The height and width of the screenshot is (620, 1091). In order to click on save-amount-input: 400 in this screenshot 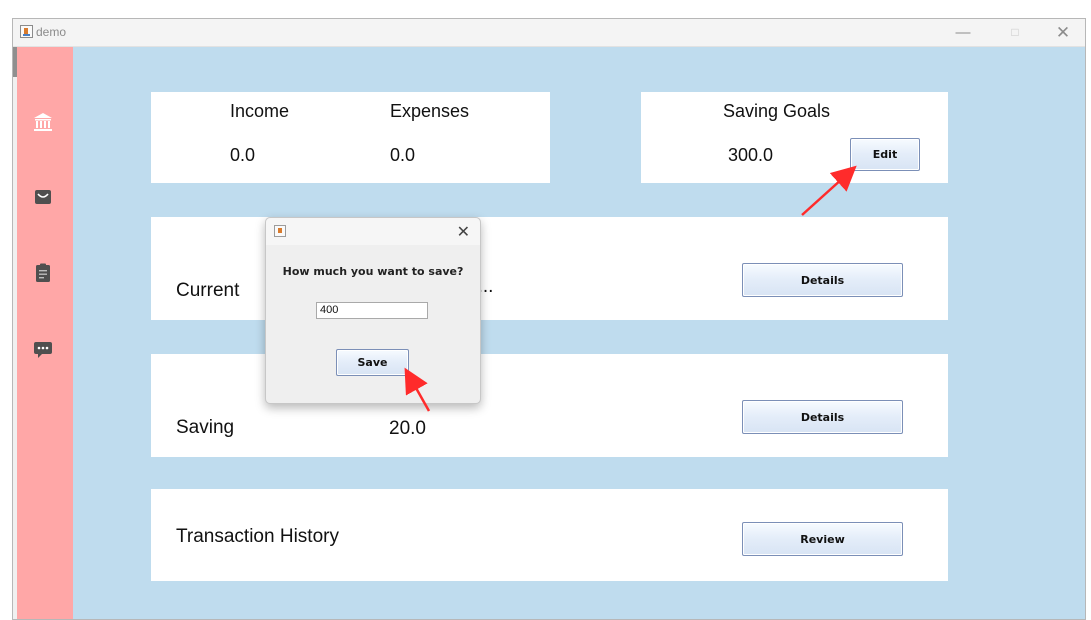, I will do `click(372, 310)`.